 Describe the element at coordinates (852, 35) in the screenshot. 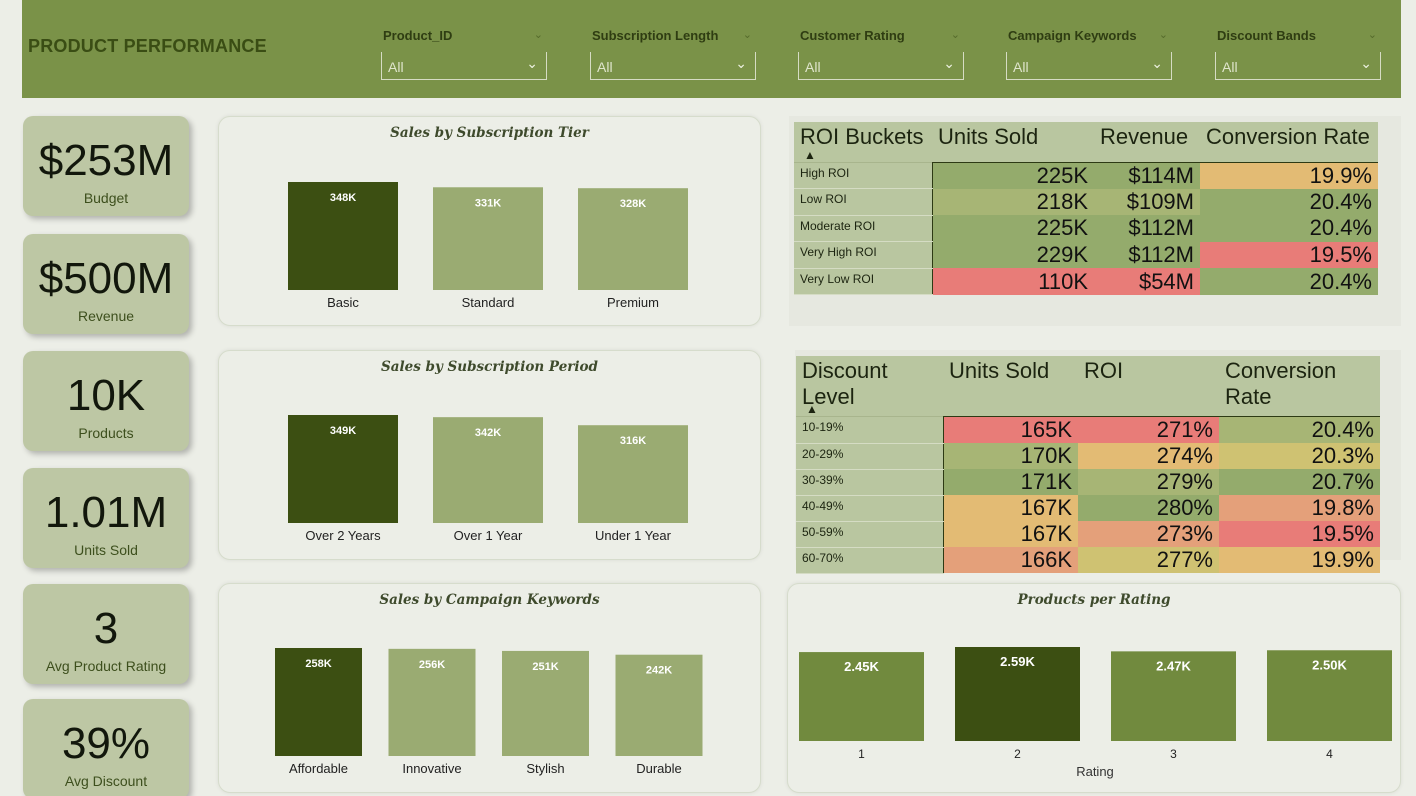

I see `slicer-label: Customer Rating` at that location.